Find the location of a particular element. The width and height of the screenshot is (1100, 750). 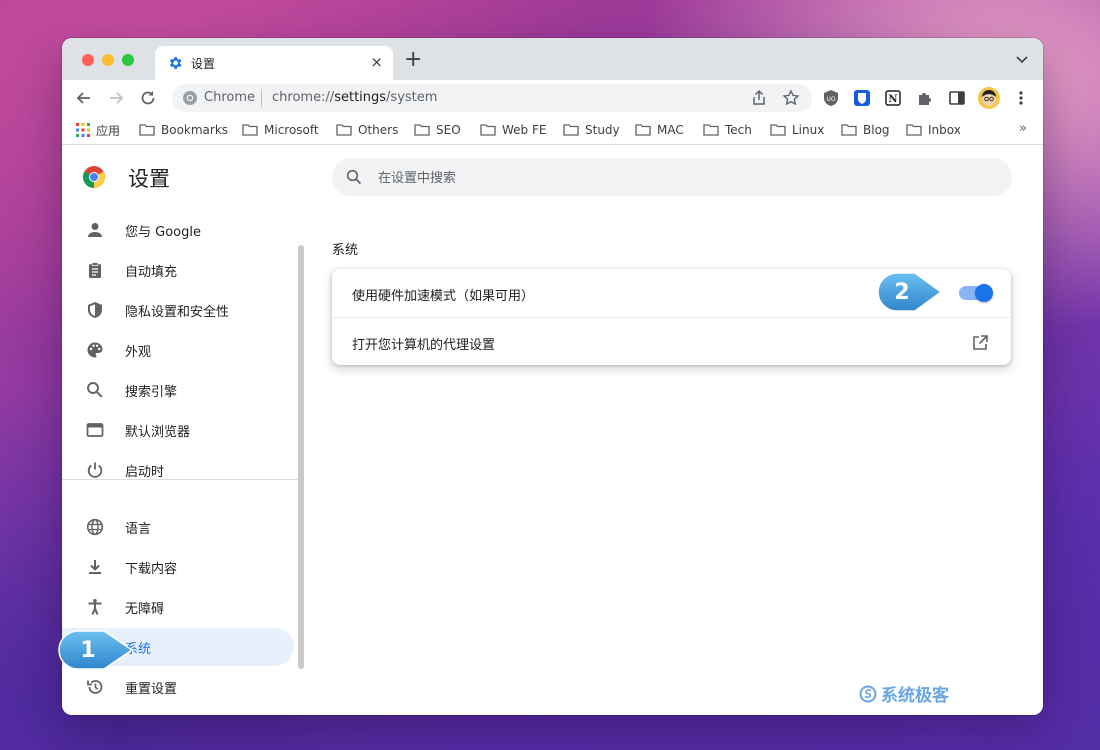

watermark-text: 系统极客 is located at coordinates (915, 696).